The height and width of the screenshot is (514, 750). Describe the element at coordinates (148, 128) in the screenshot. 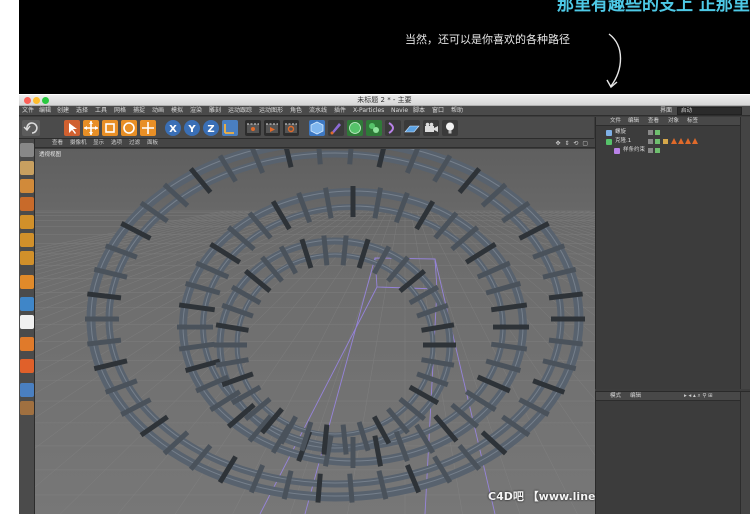

I see `transform-tool-icon` at that location.